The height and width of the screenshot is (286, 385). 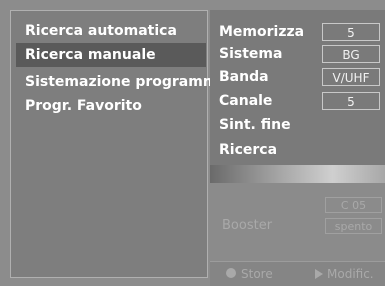 I want to click on menu-item-sistemazione-programmi: Sistemazione programmi, so click(x=119, y=82).